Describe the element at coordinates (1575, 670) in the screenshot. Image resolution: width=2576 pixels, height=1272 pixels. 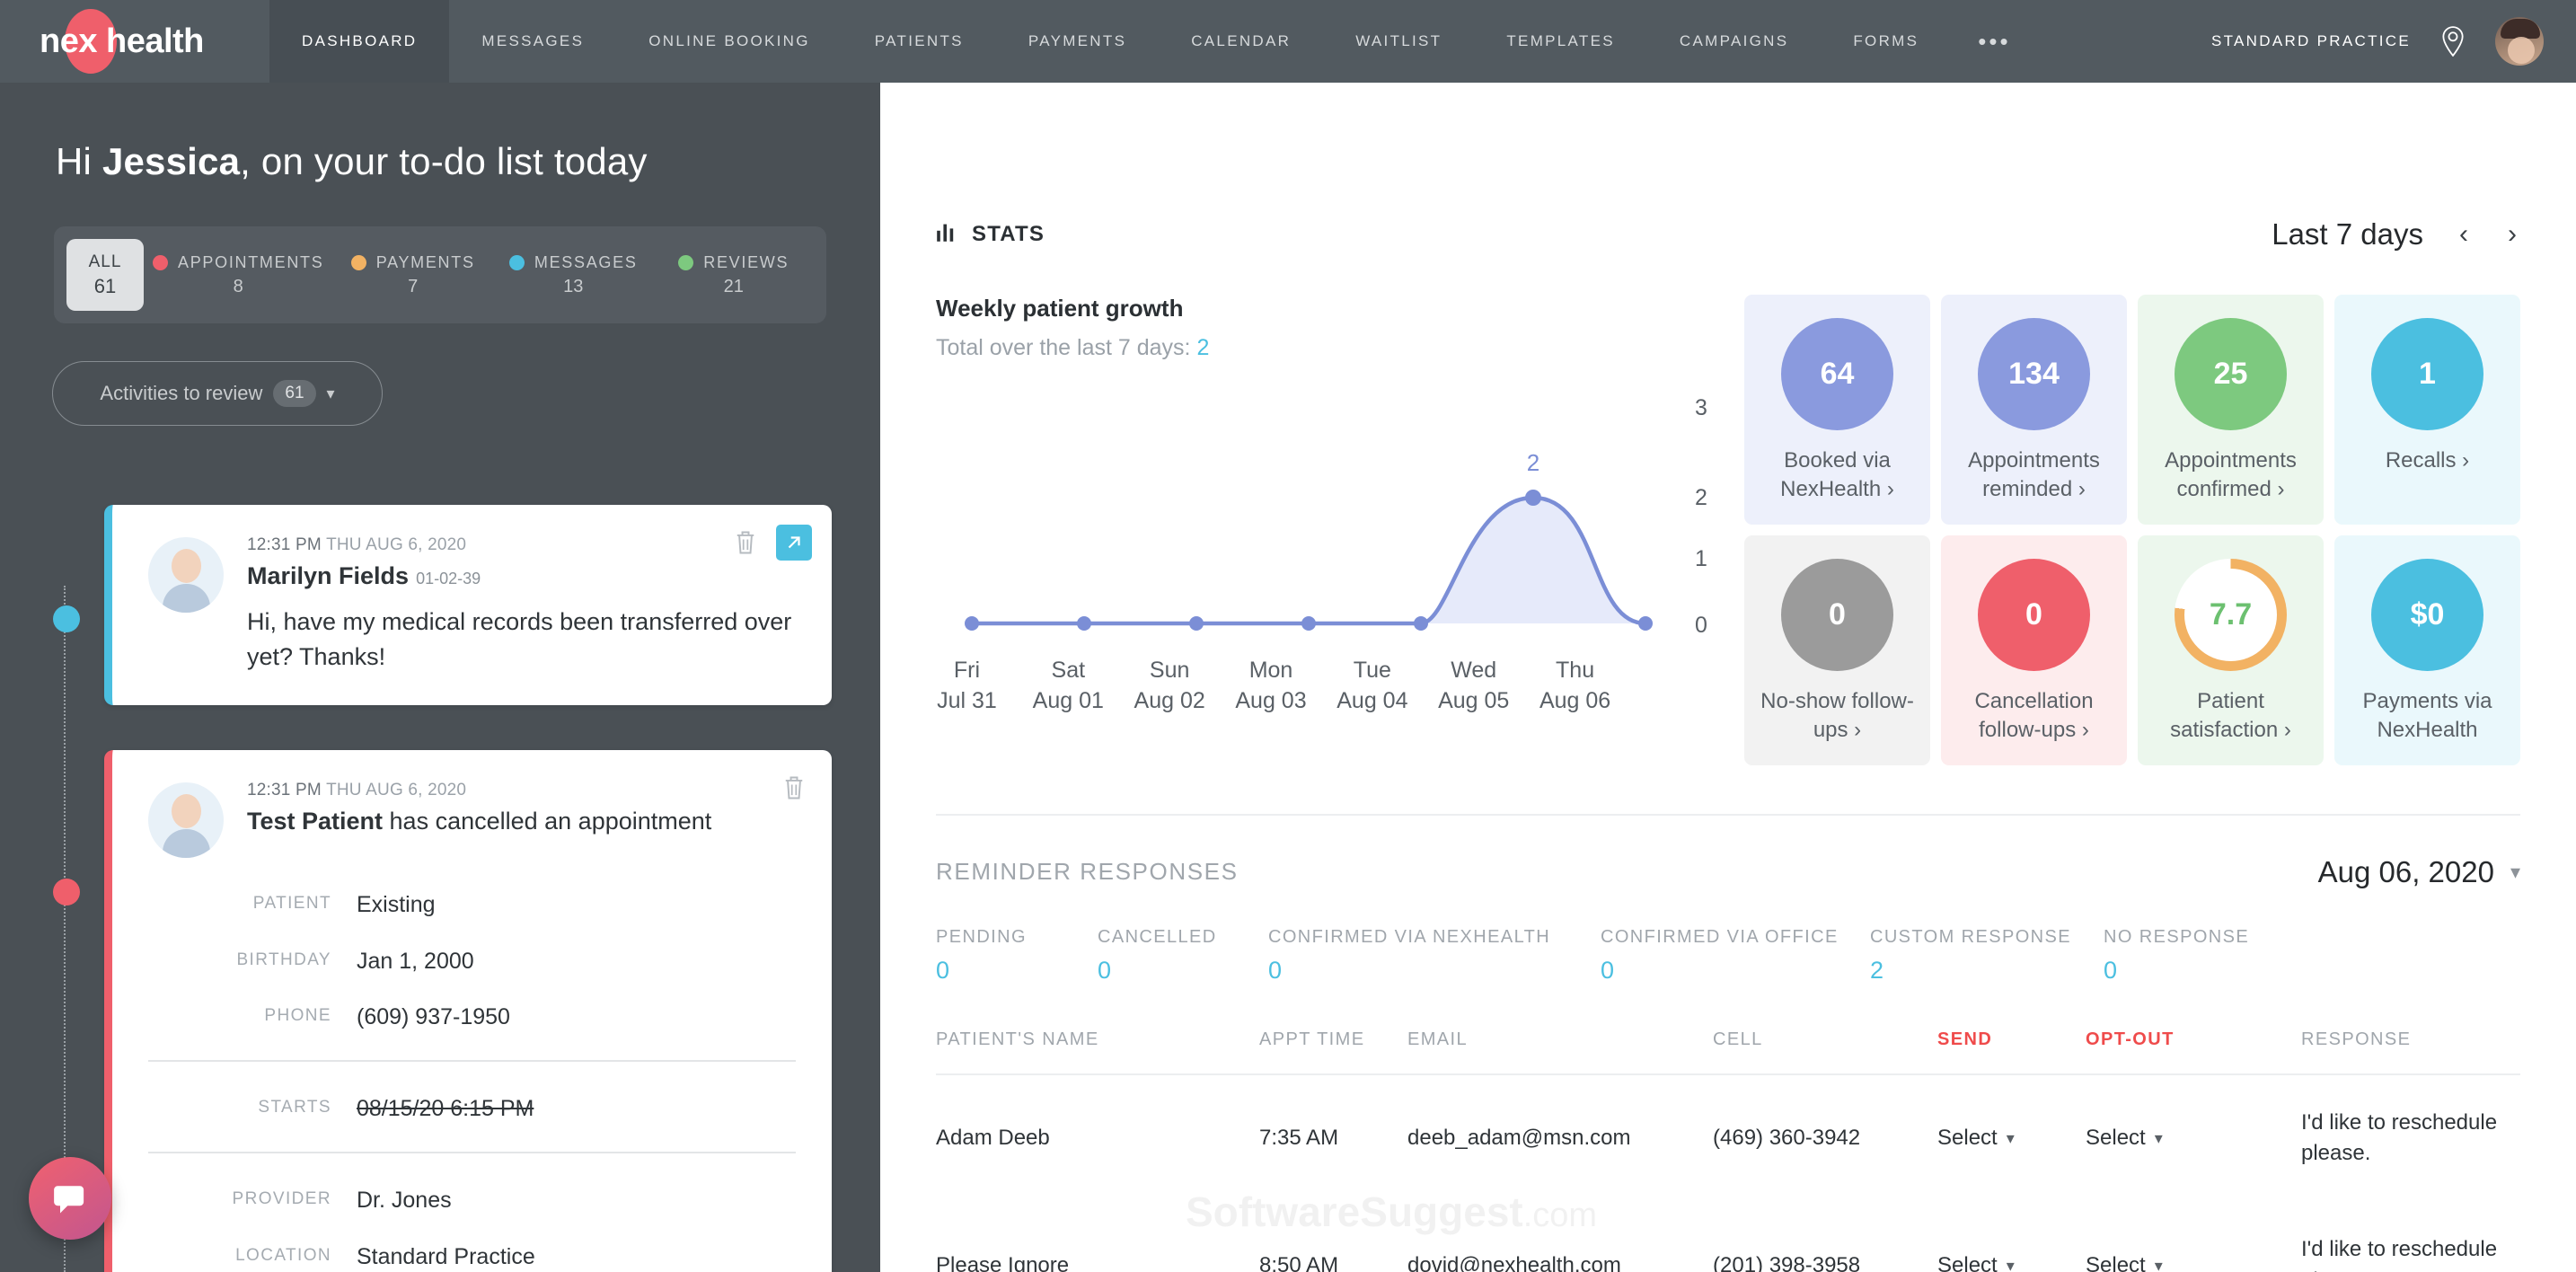
I see `x-label-day: Thu` at that location.